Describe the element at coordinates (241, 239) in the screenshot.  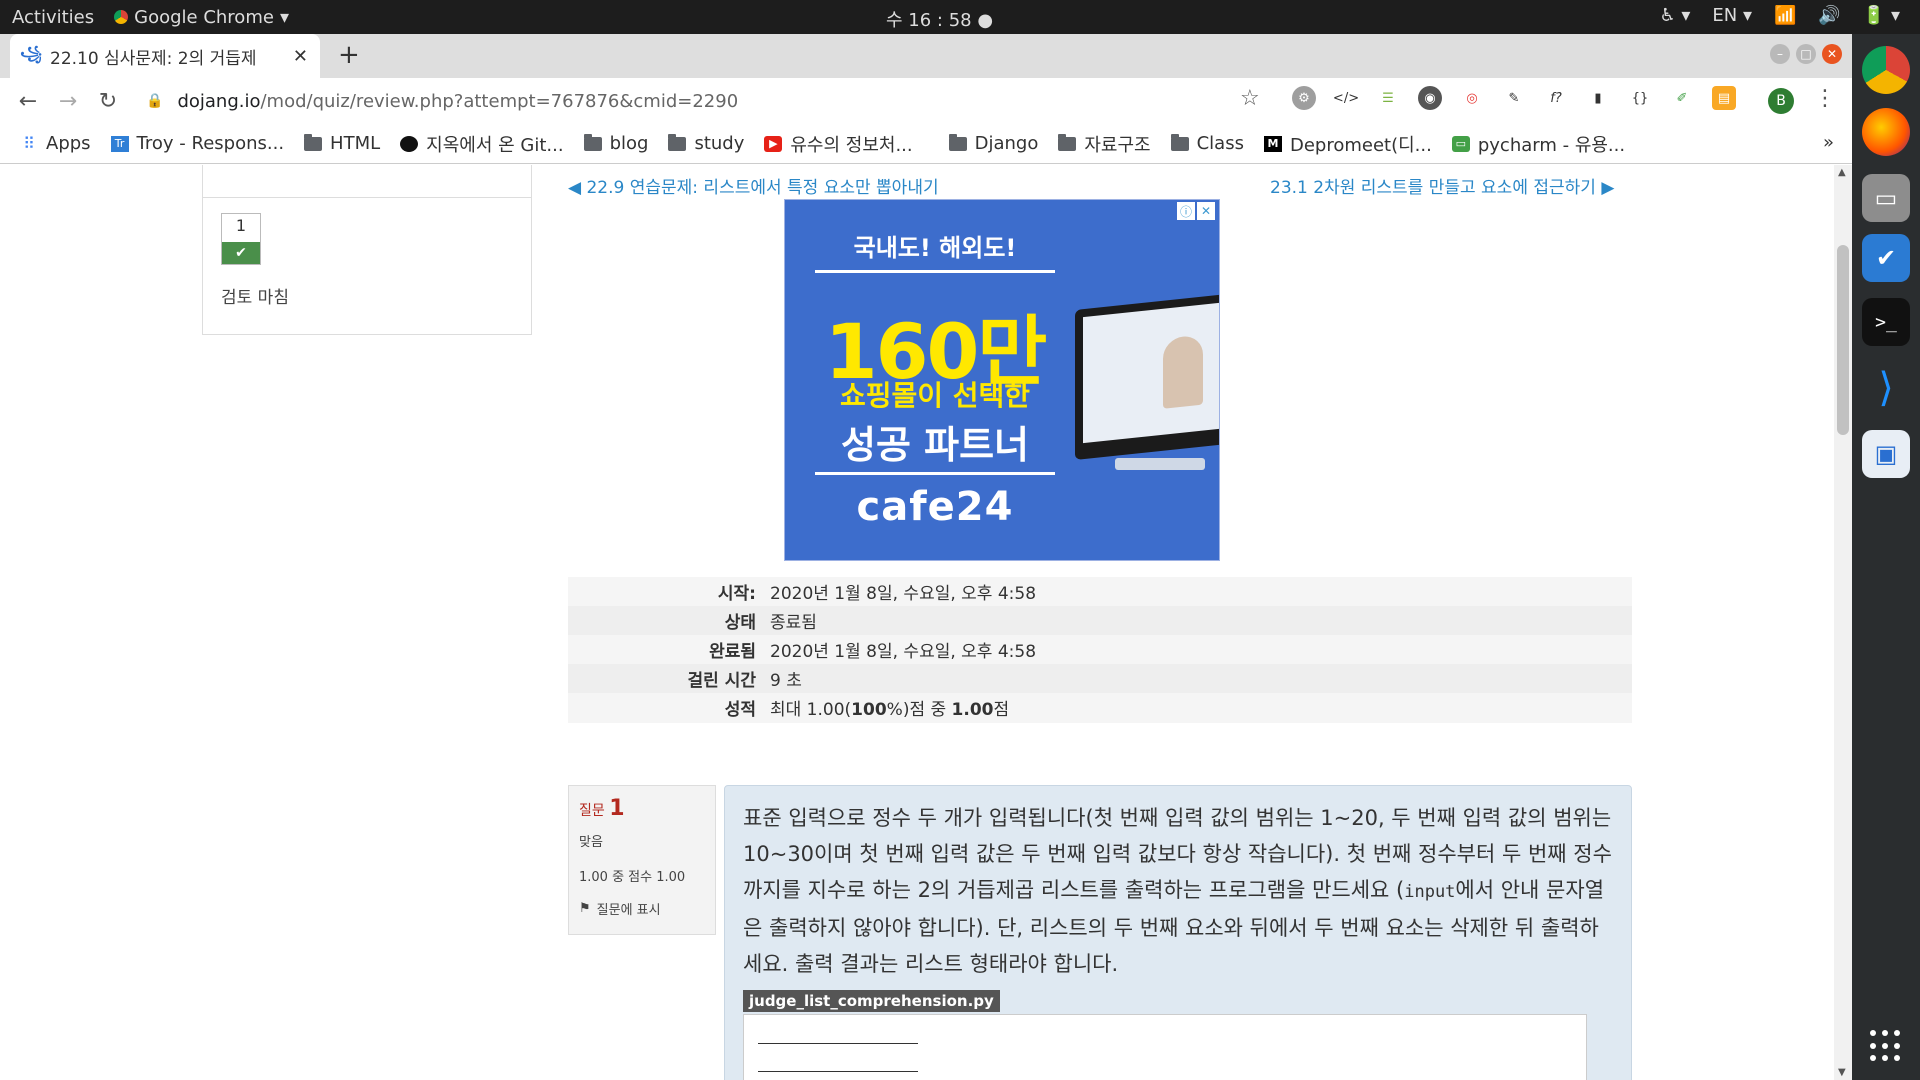
I see `question-nav-button: 1 ✔` at that location.